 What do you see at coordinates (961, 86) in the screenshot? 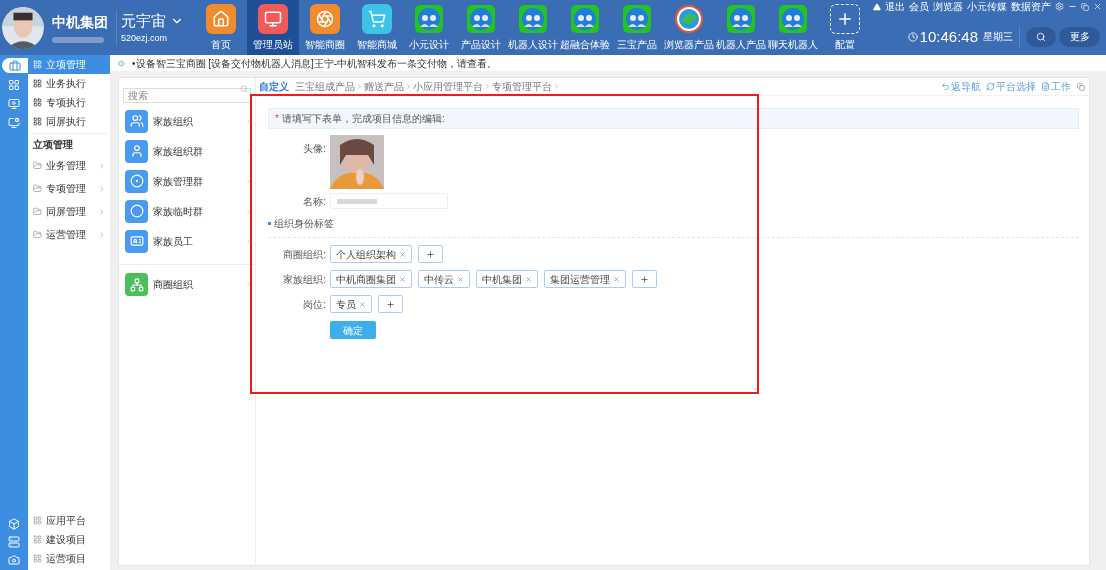
I see `action-link: 返导航` at bounding box center [961, 86].